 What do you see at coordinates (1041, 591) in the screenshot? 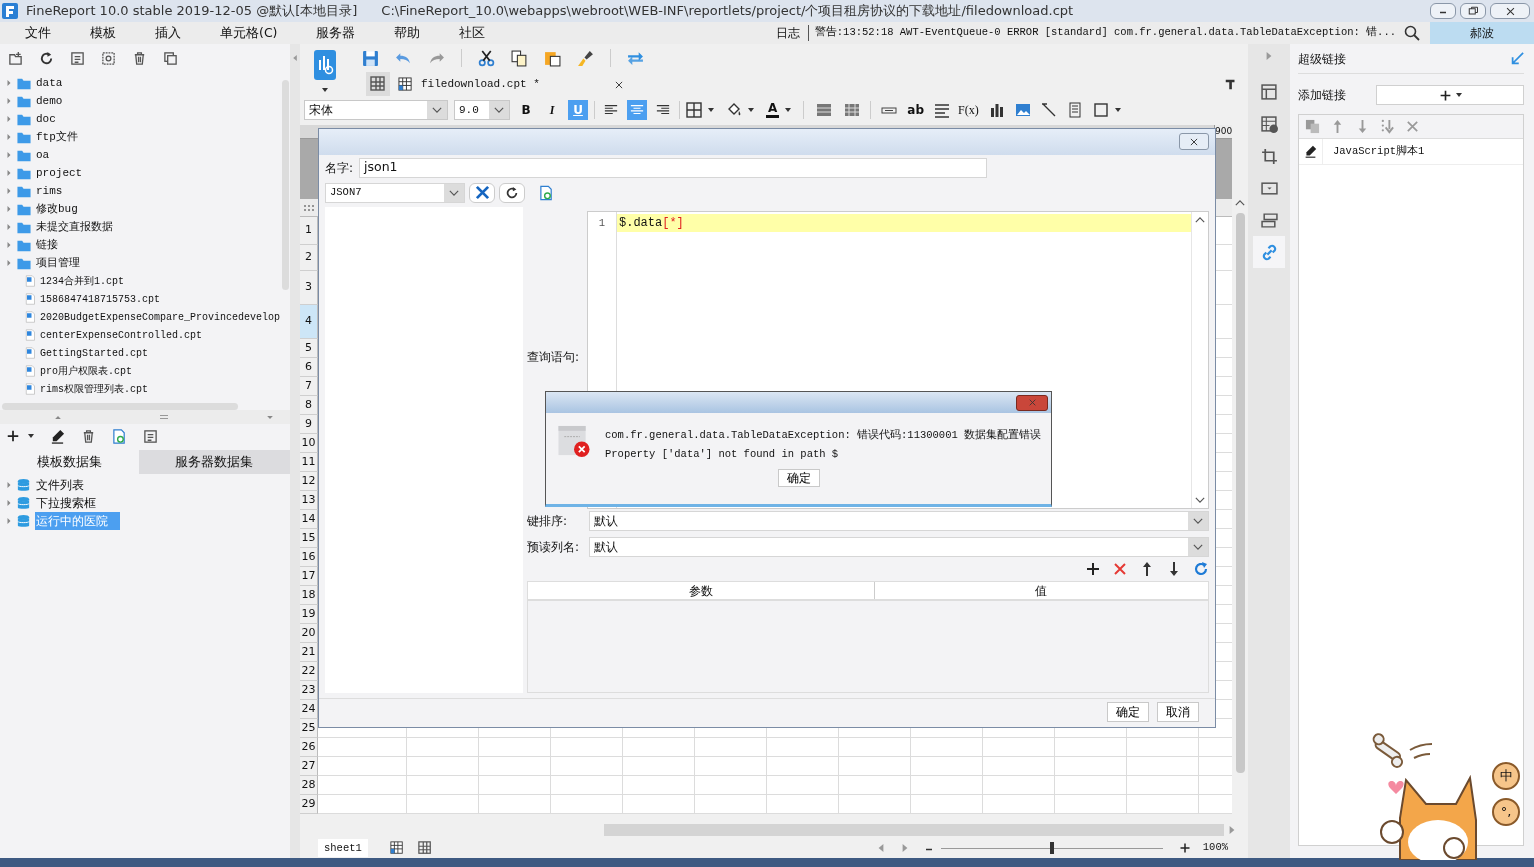
I see `table-header: 值` at bounding box center [1041, 591].